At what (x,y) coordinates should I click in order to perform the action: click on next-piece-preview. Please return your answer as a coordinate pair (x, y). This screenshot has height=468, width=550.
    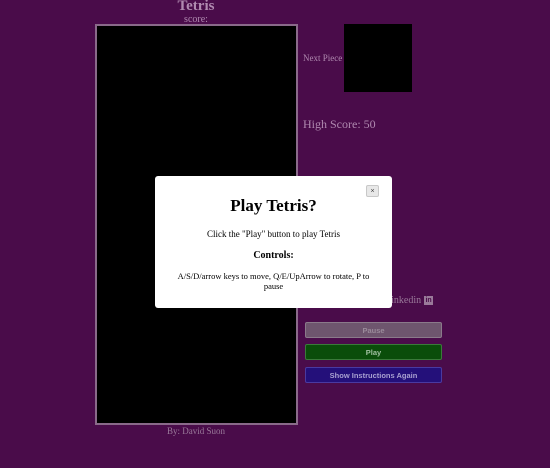
    Looking at the image, I should click on (378, 58).